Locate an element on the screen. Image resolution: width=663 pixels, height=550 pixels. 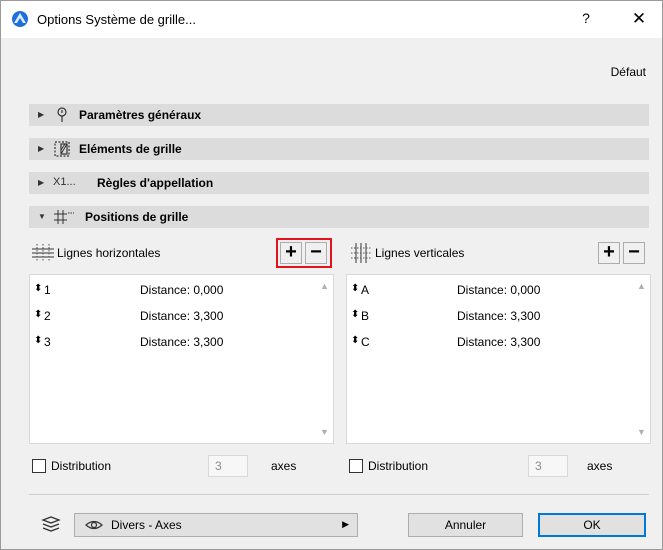
vertical-axes-label: axes is located at coordinates (600, 466).